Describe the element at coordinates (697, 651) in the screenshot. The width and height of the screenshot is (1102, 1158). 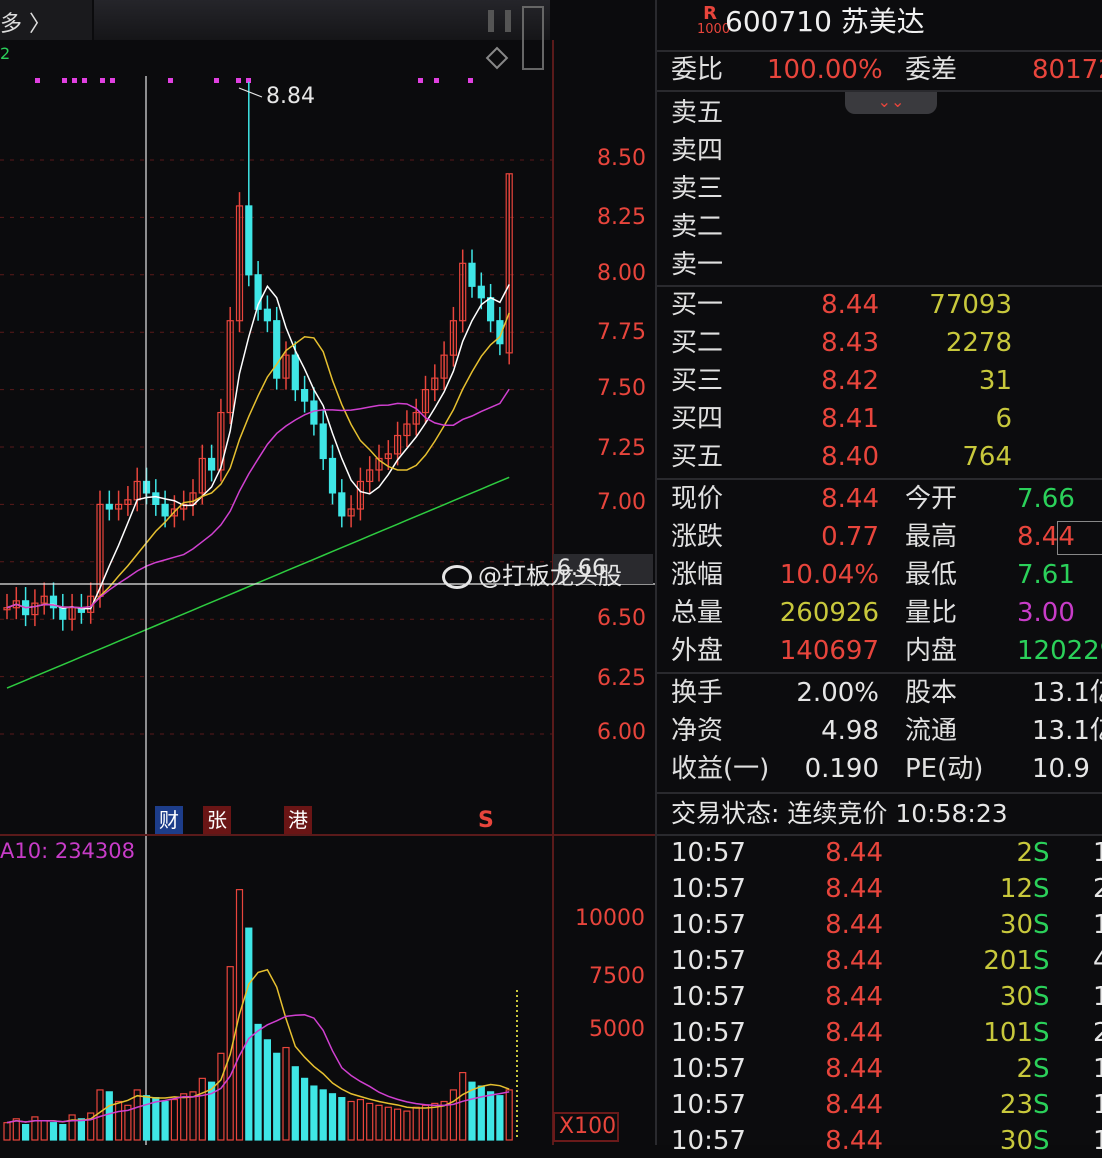
I see `stat-label: 外盘` at that location.